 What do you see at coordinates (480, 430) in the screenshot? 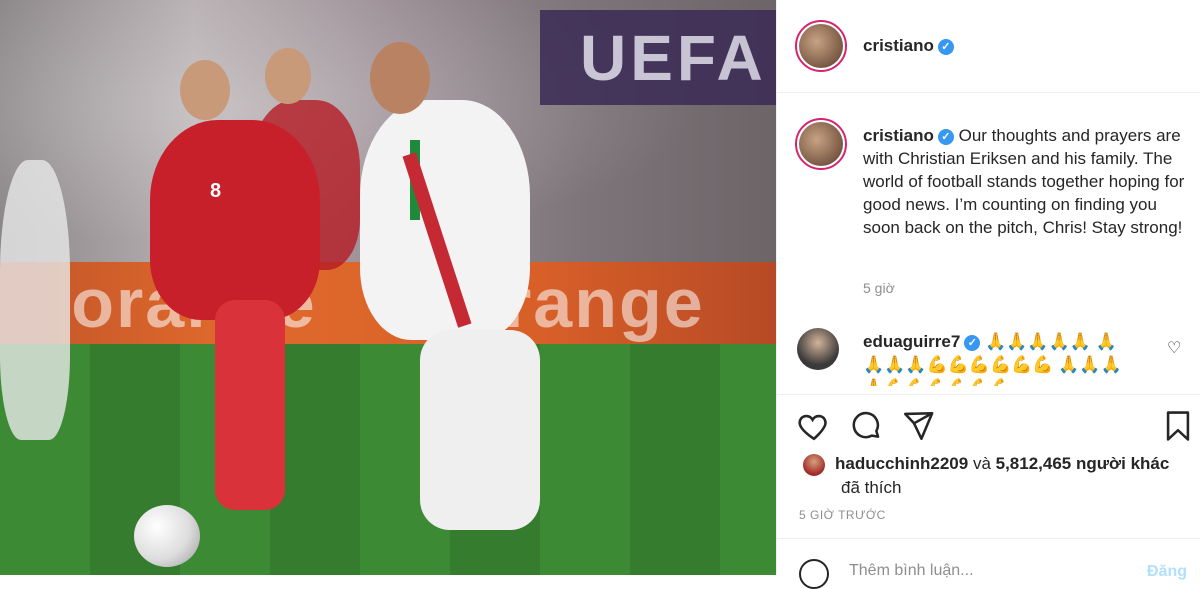
I see `player-white-legs` at bounding box center [480, 430].